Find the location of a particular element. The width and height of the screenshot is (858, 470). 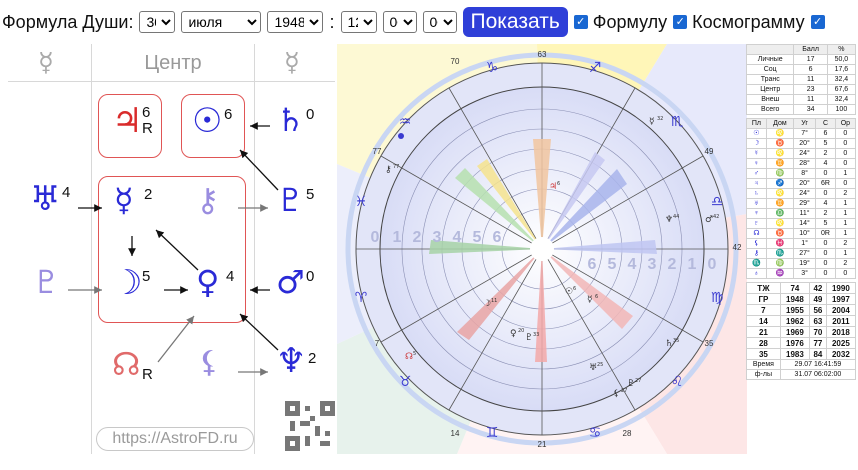

degree-label: 35 is located at coordinates (709, 343).